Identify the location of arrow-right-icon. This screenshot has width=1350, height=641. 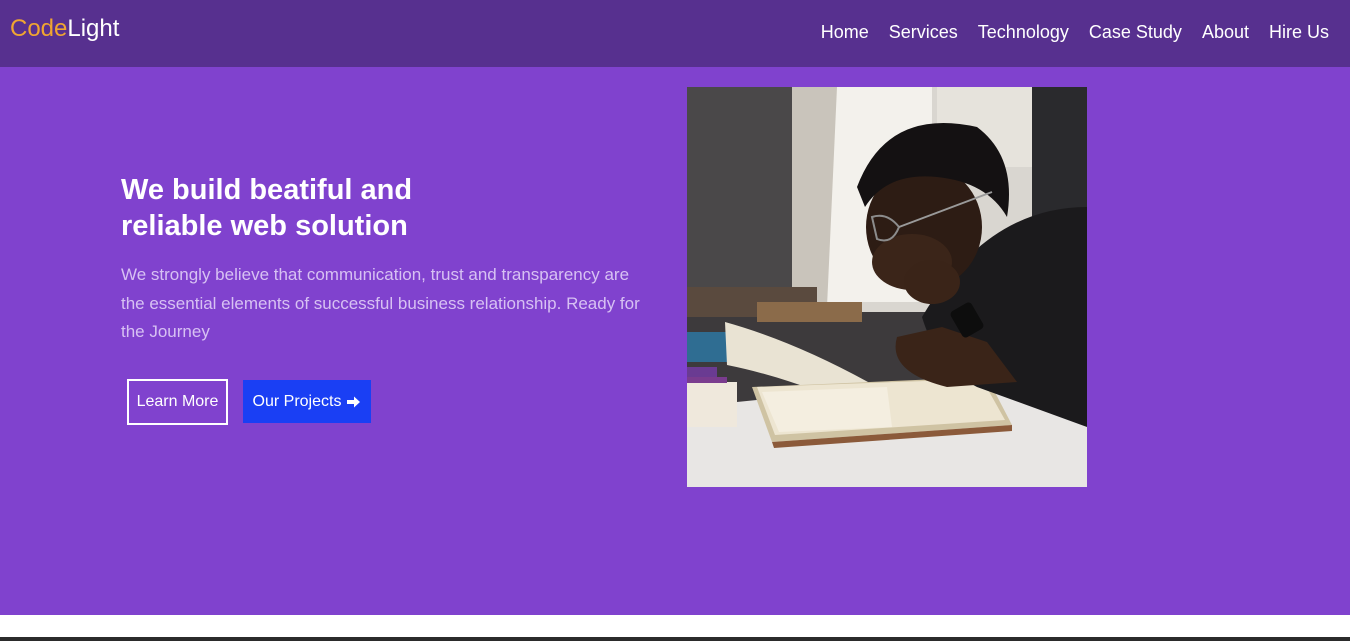
(353, 402).